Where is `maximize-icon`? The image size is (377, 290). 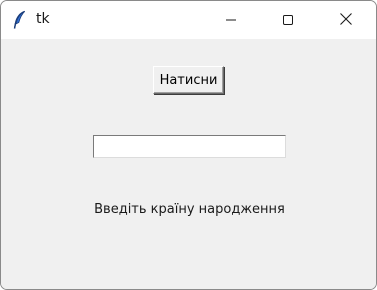 maximize-icon is located at coordinates (288, 20).